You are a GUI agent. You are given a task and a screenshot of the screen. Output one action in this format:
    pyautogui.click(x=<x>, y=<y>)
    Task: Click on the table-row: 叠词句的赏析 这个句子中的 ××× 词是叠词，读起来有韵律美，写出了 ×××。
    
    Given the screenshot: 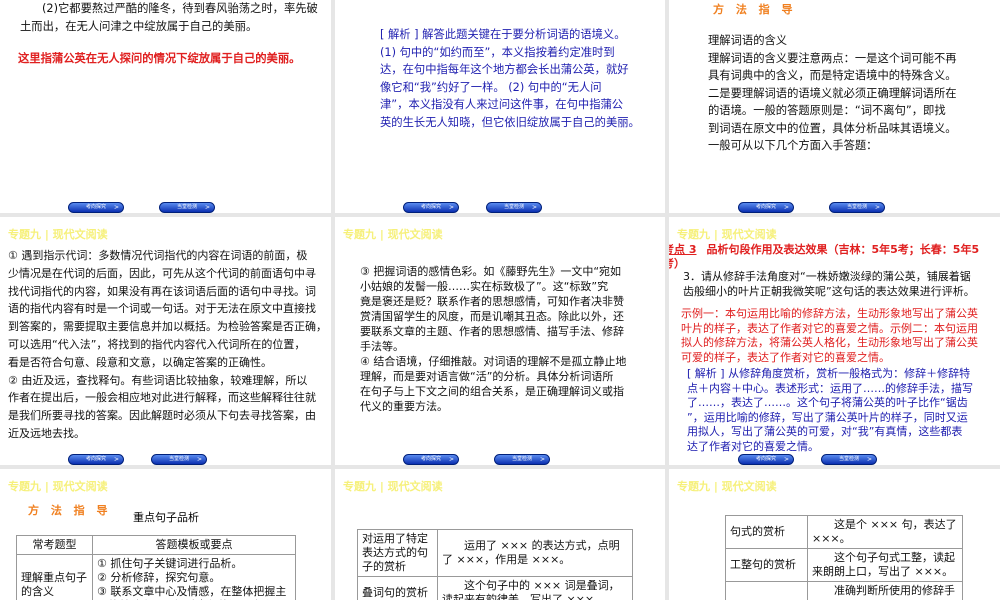 What is the action you would take?
    pyautogui.click(x=495, y=588)
    